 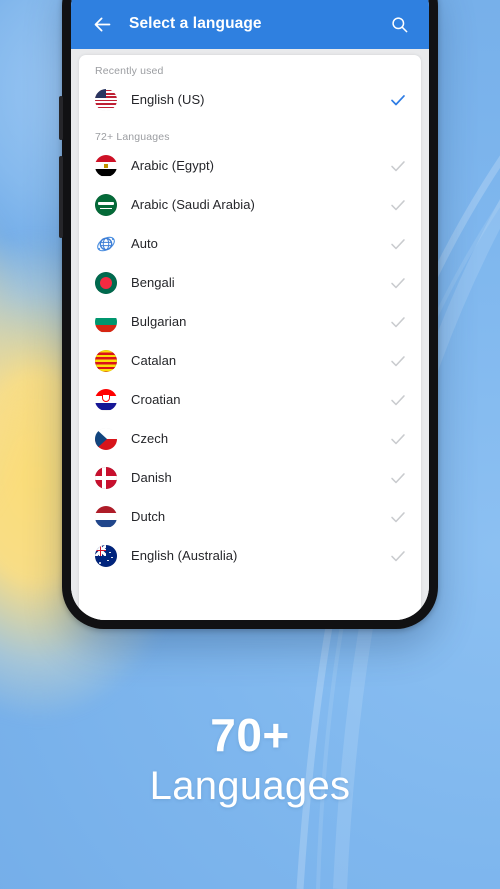 What do you see at coordinates (148, 516) in the screenshot?
I see `list-item-label: Dutch` at bounding box center [148, 516].